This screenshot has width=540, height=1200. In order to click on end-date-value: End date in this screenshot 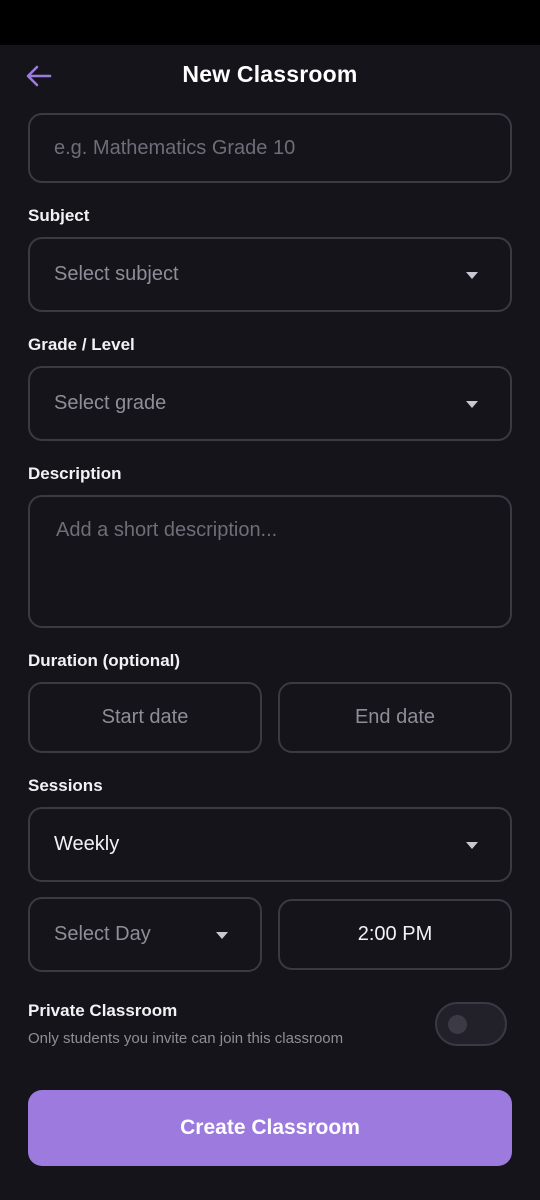, I will do `click(395, 717)`.